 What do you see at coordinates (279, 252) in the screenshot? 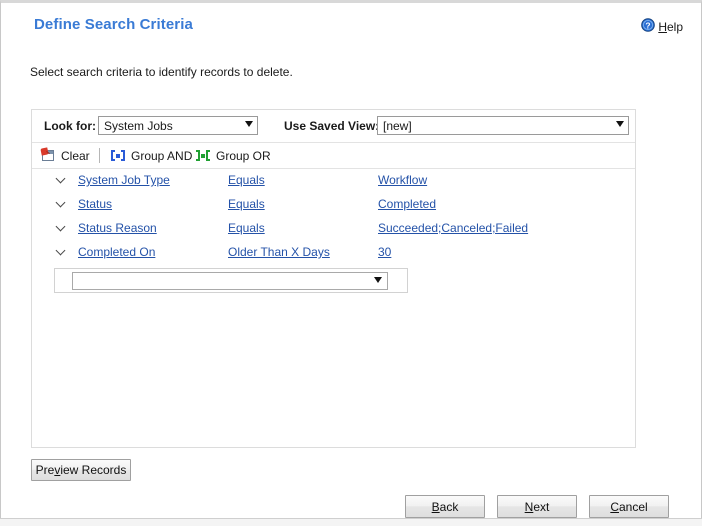
I see `criteria-operator-link: Older Than X Days` at bounding box center [279, 252].